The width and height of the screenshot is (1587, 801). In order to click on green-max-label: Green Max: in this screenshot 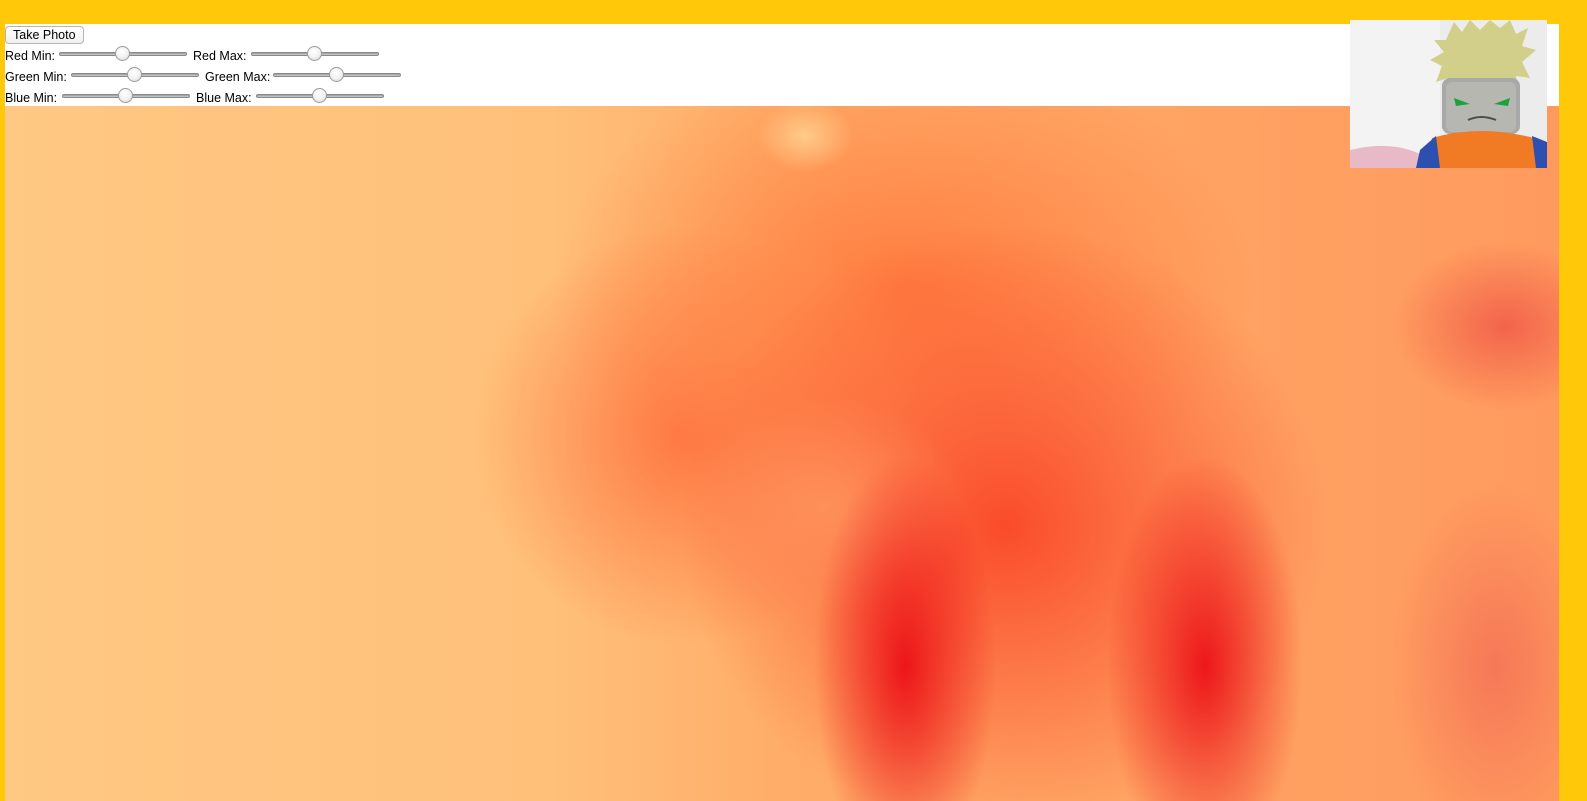, I will do `click(238, 77)`.